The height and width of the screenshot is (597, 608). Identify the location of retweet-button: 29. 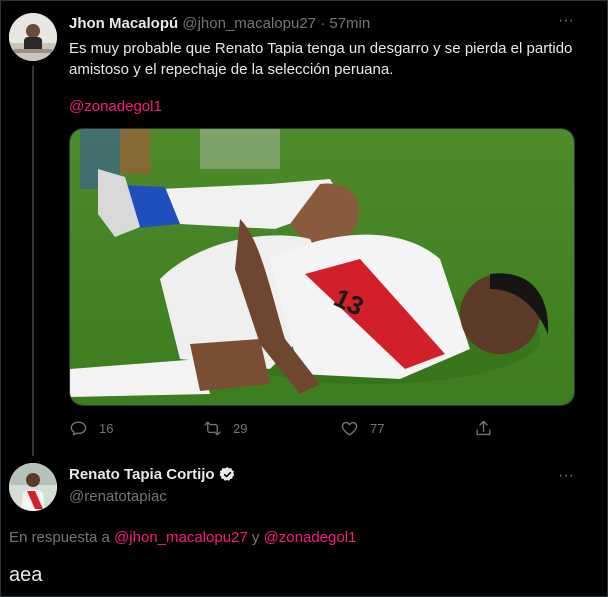
(225, 428).